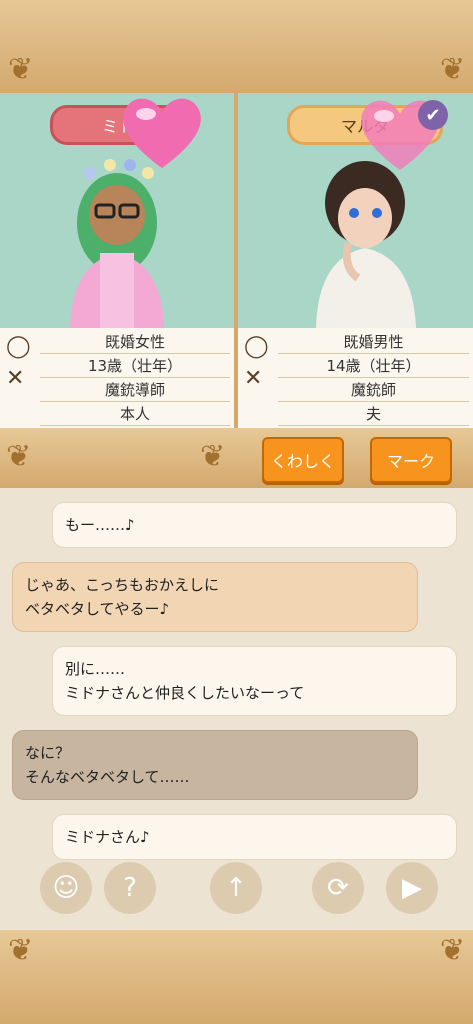 Image resolution: width=473 pixels, height=1024 pixels. Describe the element at coordinates (411, 460) in the screenshot. I see `mark-button: マーク` at that location.